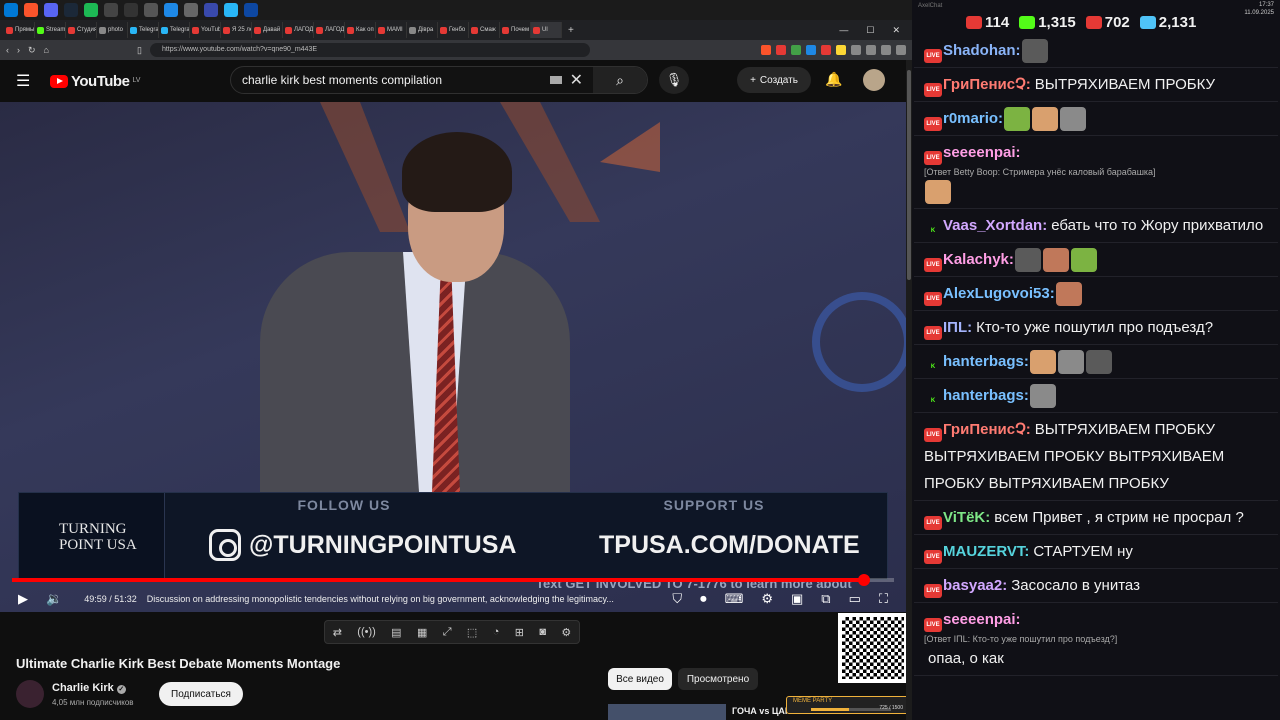 Image resolution: width=1280 pixels, height=720 pixels. What do you see at coordinates (870, 30) in the screenshot?
I see `maximize-icon: ☐` at bounding box center [870, 30].